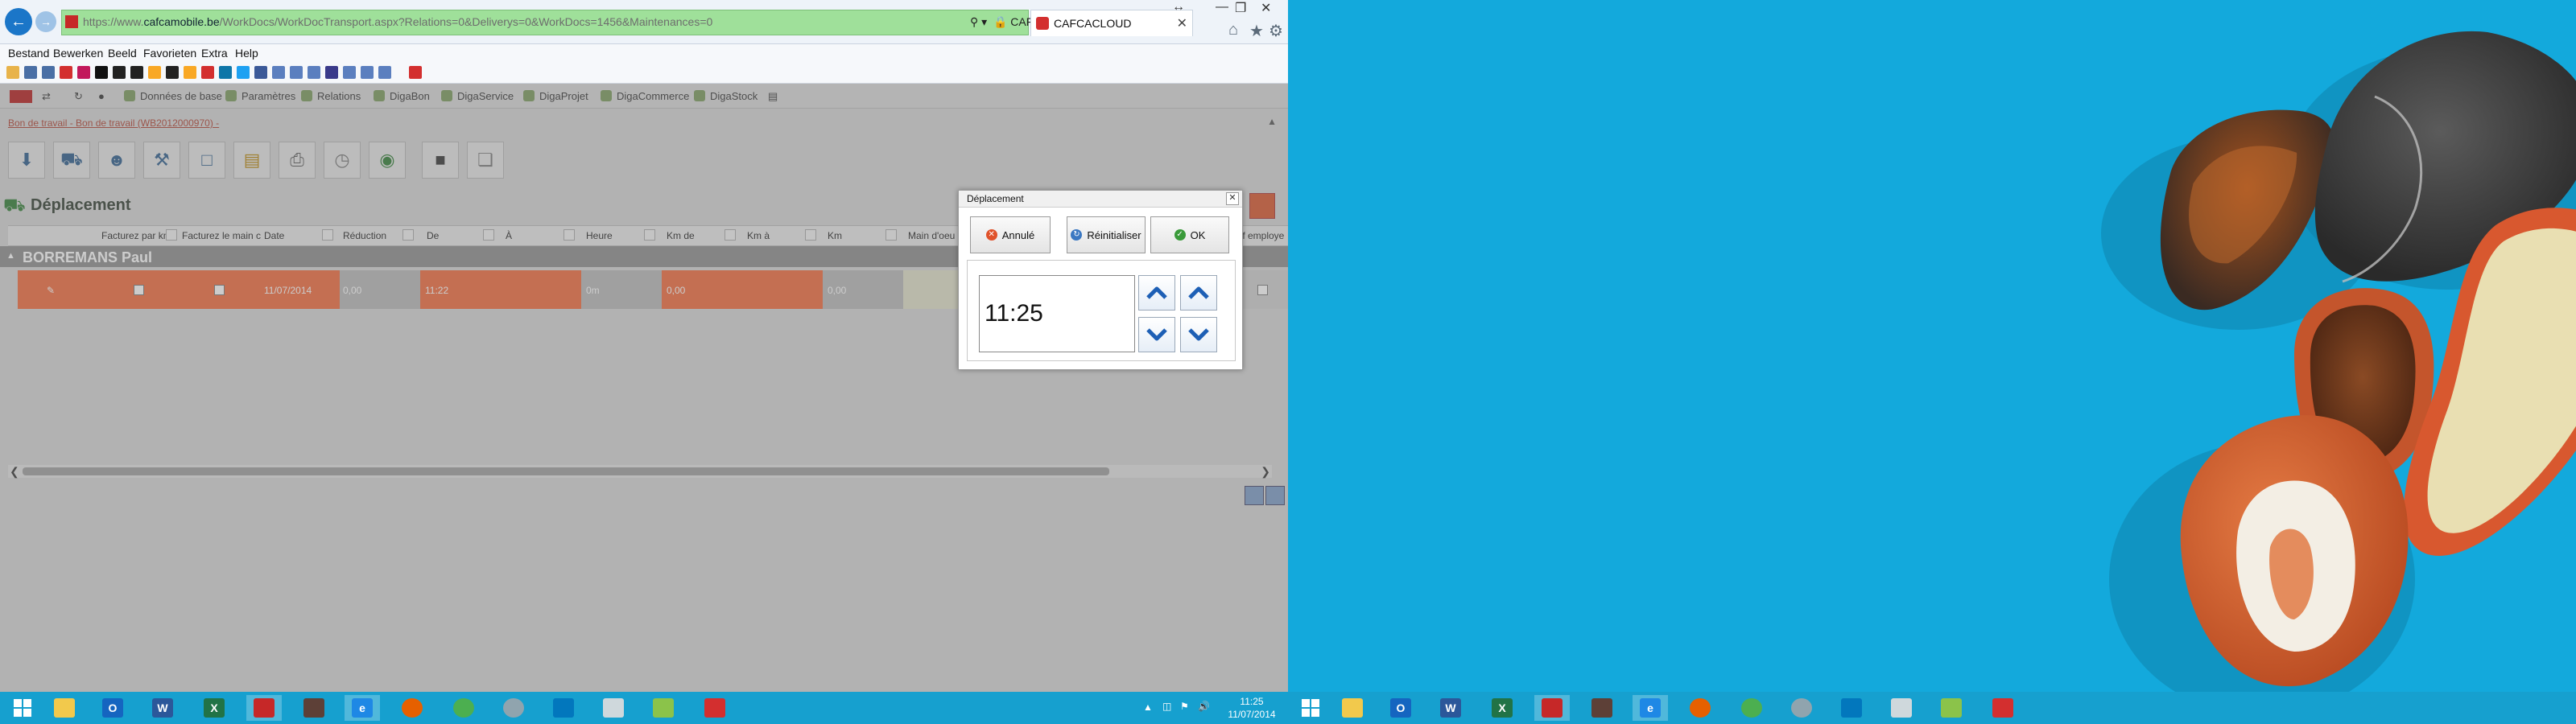 This screenshot has height=724, width=2576. What do you see at coordinates (1178, 7) in the screenshot?
I see `restore-arrows-icon: ↔` at bounding box center [1178, 7].